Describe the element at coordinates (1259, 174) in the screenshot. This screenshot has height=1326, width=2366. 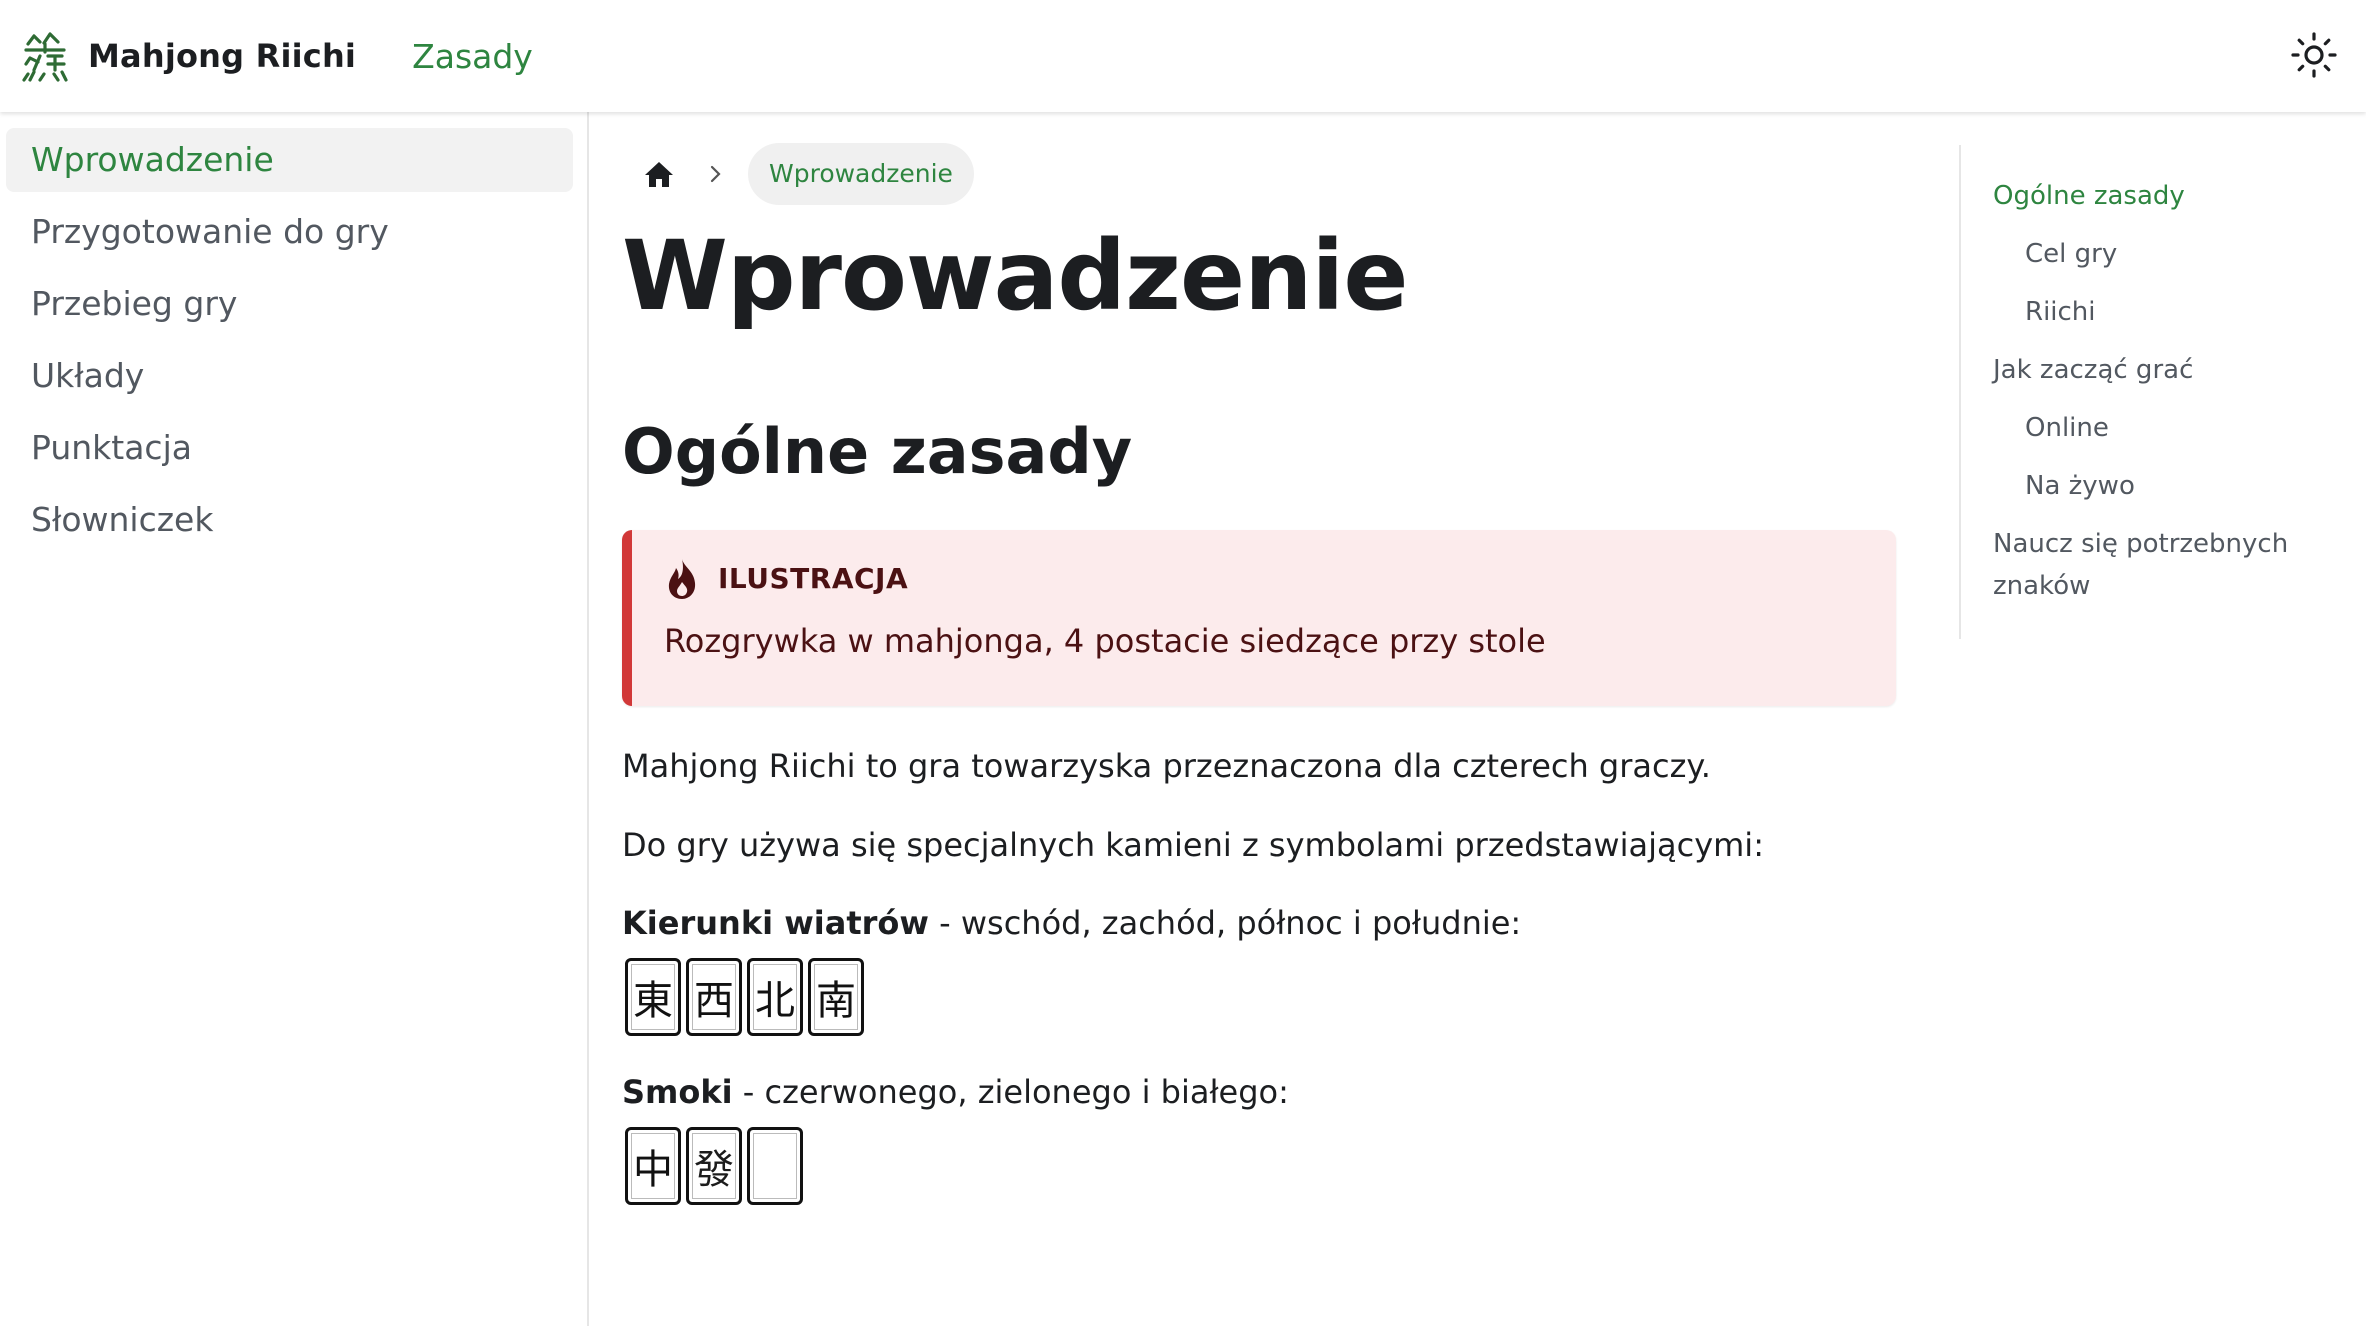
I see `breadcrumb: Wprowadzenie` at that location.